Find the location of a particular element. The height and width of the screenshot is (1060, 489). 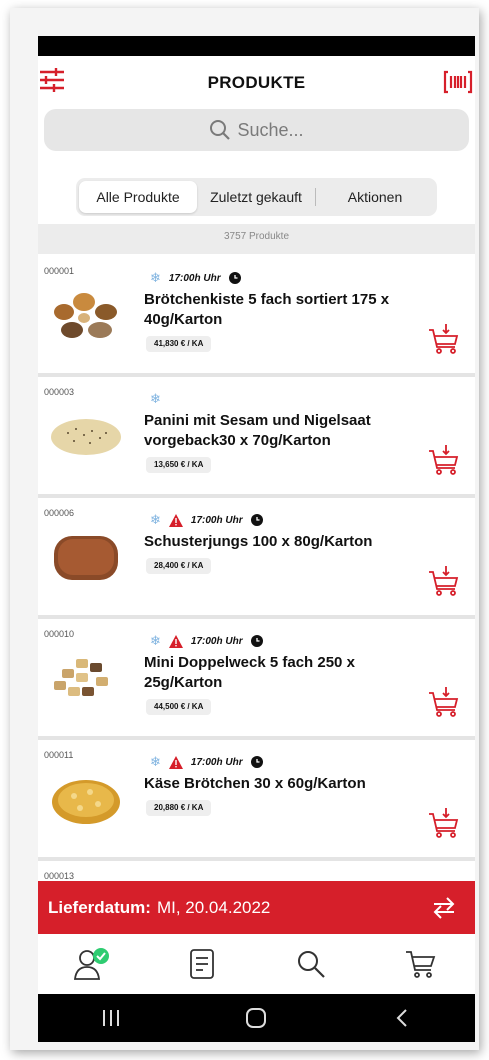

home-button is located at coordinates (256, 1018).